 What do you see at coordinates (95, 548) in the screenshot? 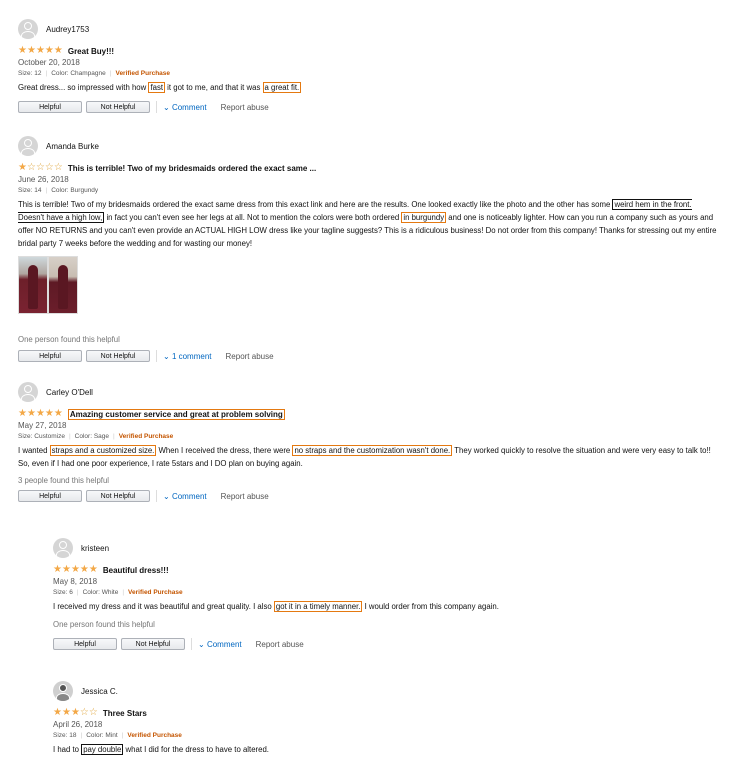
I see `reviewer-name: kristeen` at bounding box center [95, 548].